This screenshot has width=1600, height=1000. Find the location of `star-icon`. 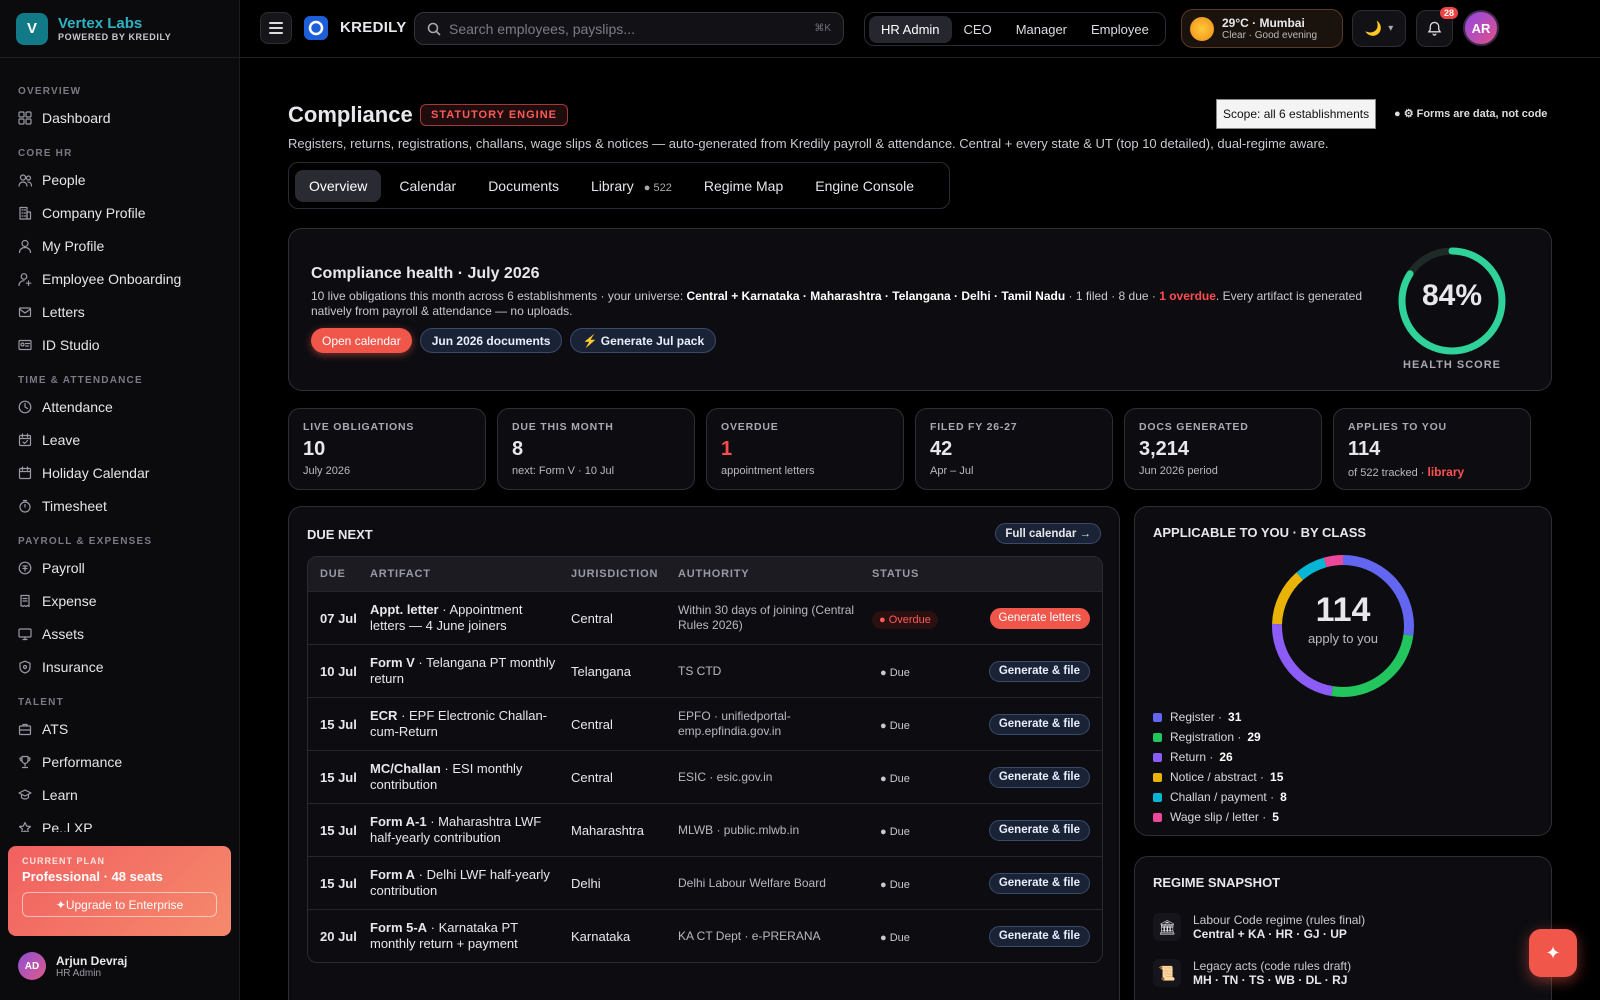

star-icon is located at coordinates (25, 826).